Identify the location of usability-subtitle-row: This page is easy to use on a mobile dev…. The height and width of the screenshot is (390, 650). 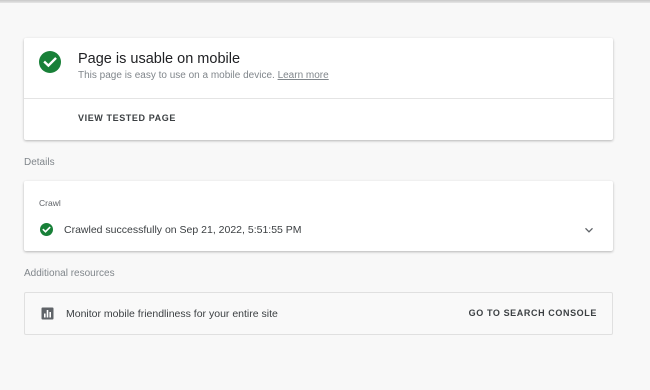
(203, 75).